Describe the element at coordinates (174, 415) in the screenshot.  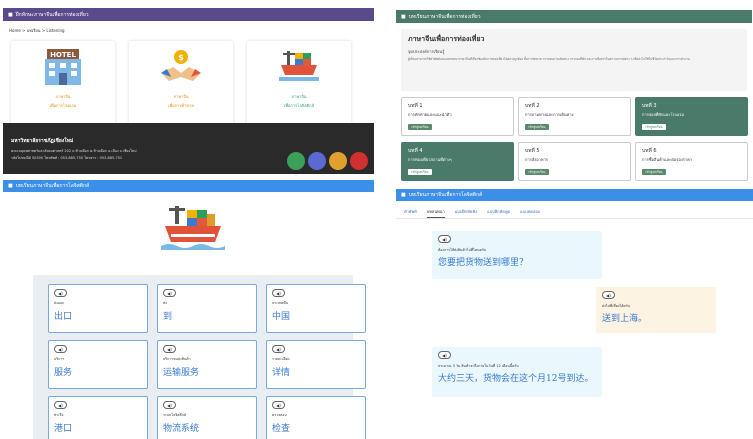
I see `vocab-thai: ระบบโลจิสติกส์` at that location.